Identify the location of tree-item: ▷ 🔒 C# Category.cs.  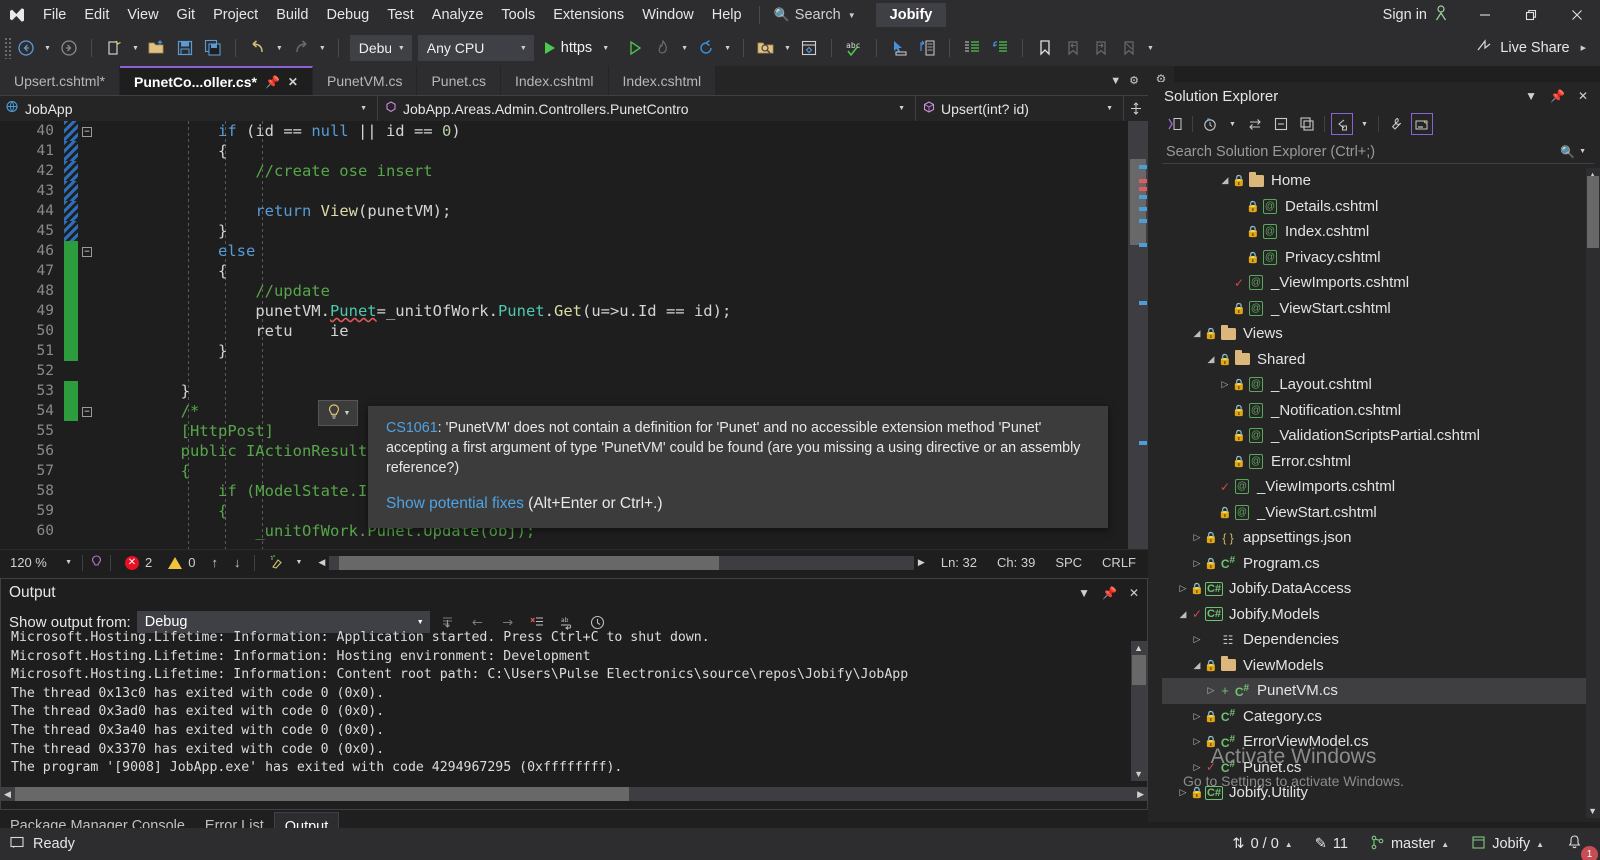
(1378, 717).